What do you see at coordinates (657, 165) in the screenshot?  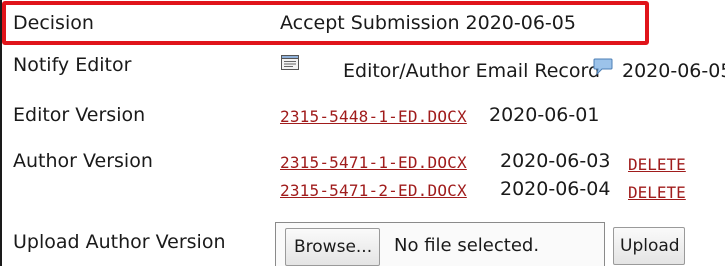 I see `author-version-delete-button-1: DELETE` at bounding box center [657, 165].